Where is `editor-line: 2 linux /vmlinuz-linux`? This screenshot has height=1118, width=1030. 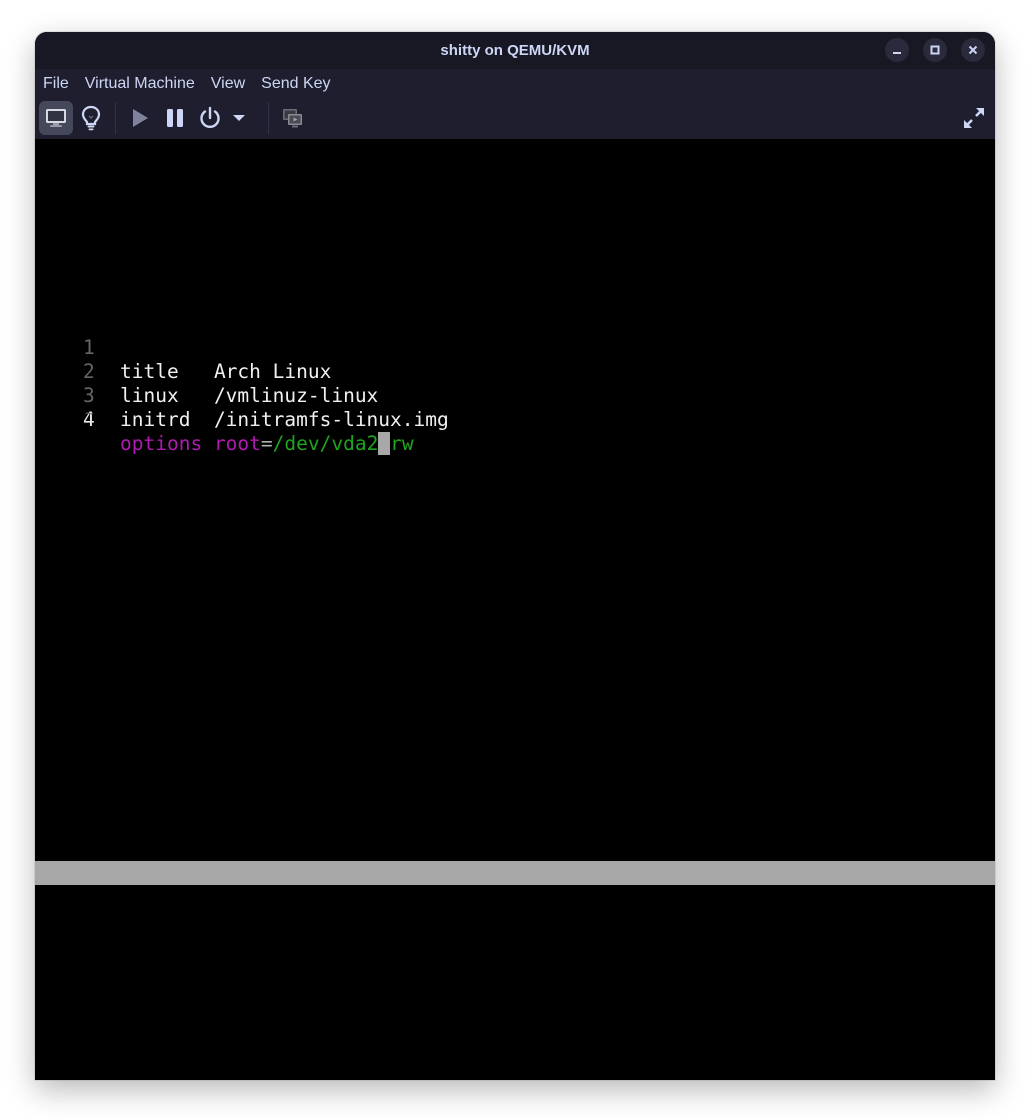 editor-line: 2 linux /vmlinuz-linux is located at coordinates (206, 371).